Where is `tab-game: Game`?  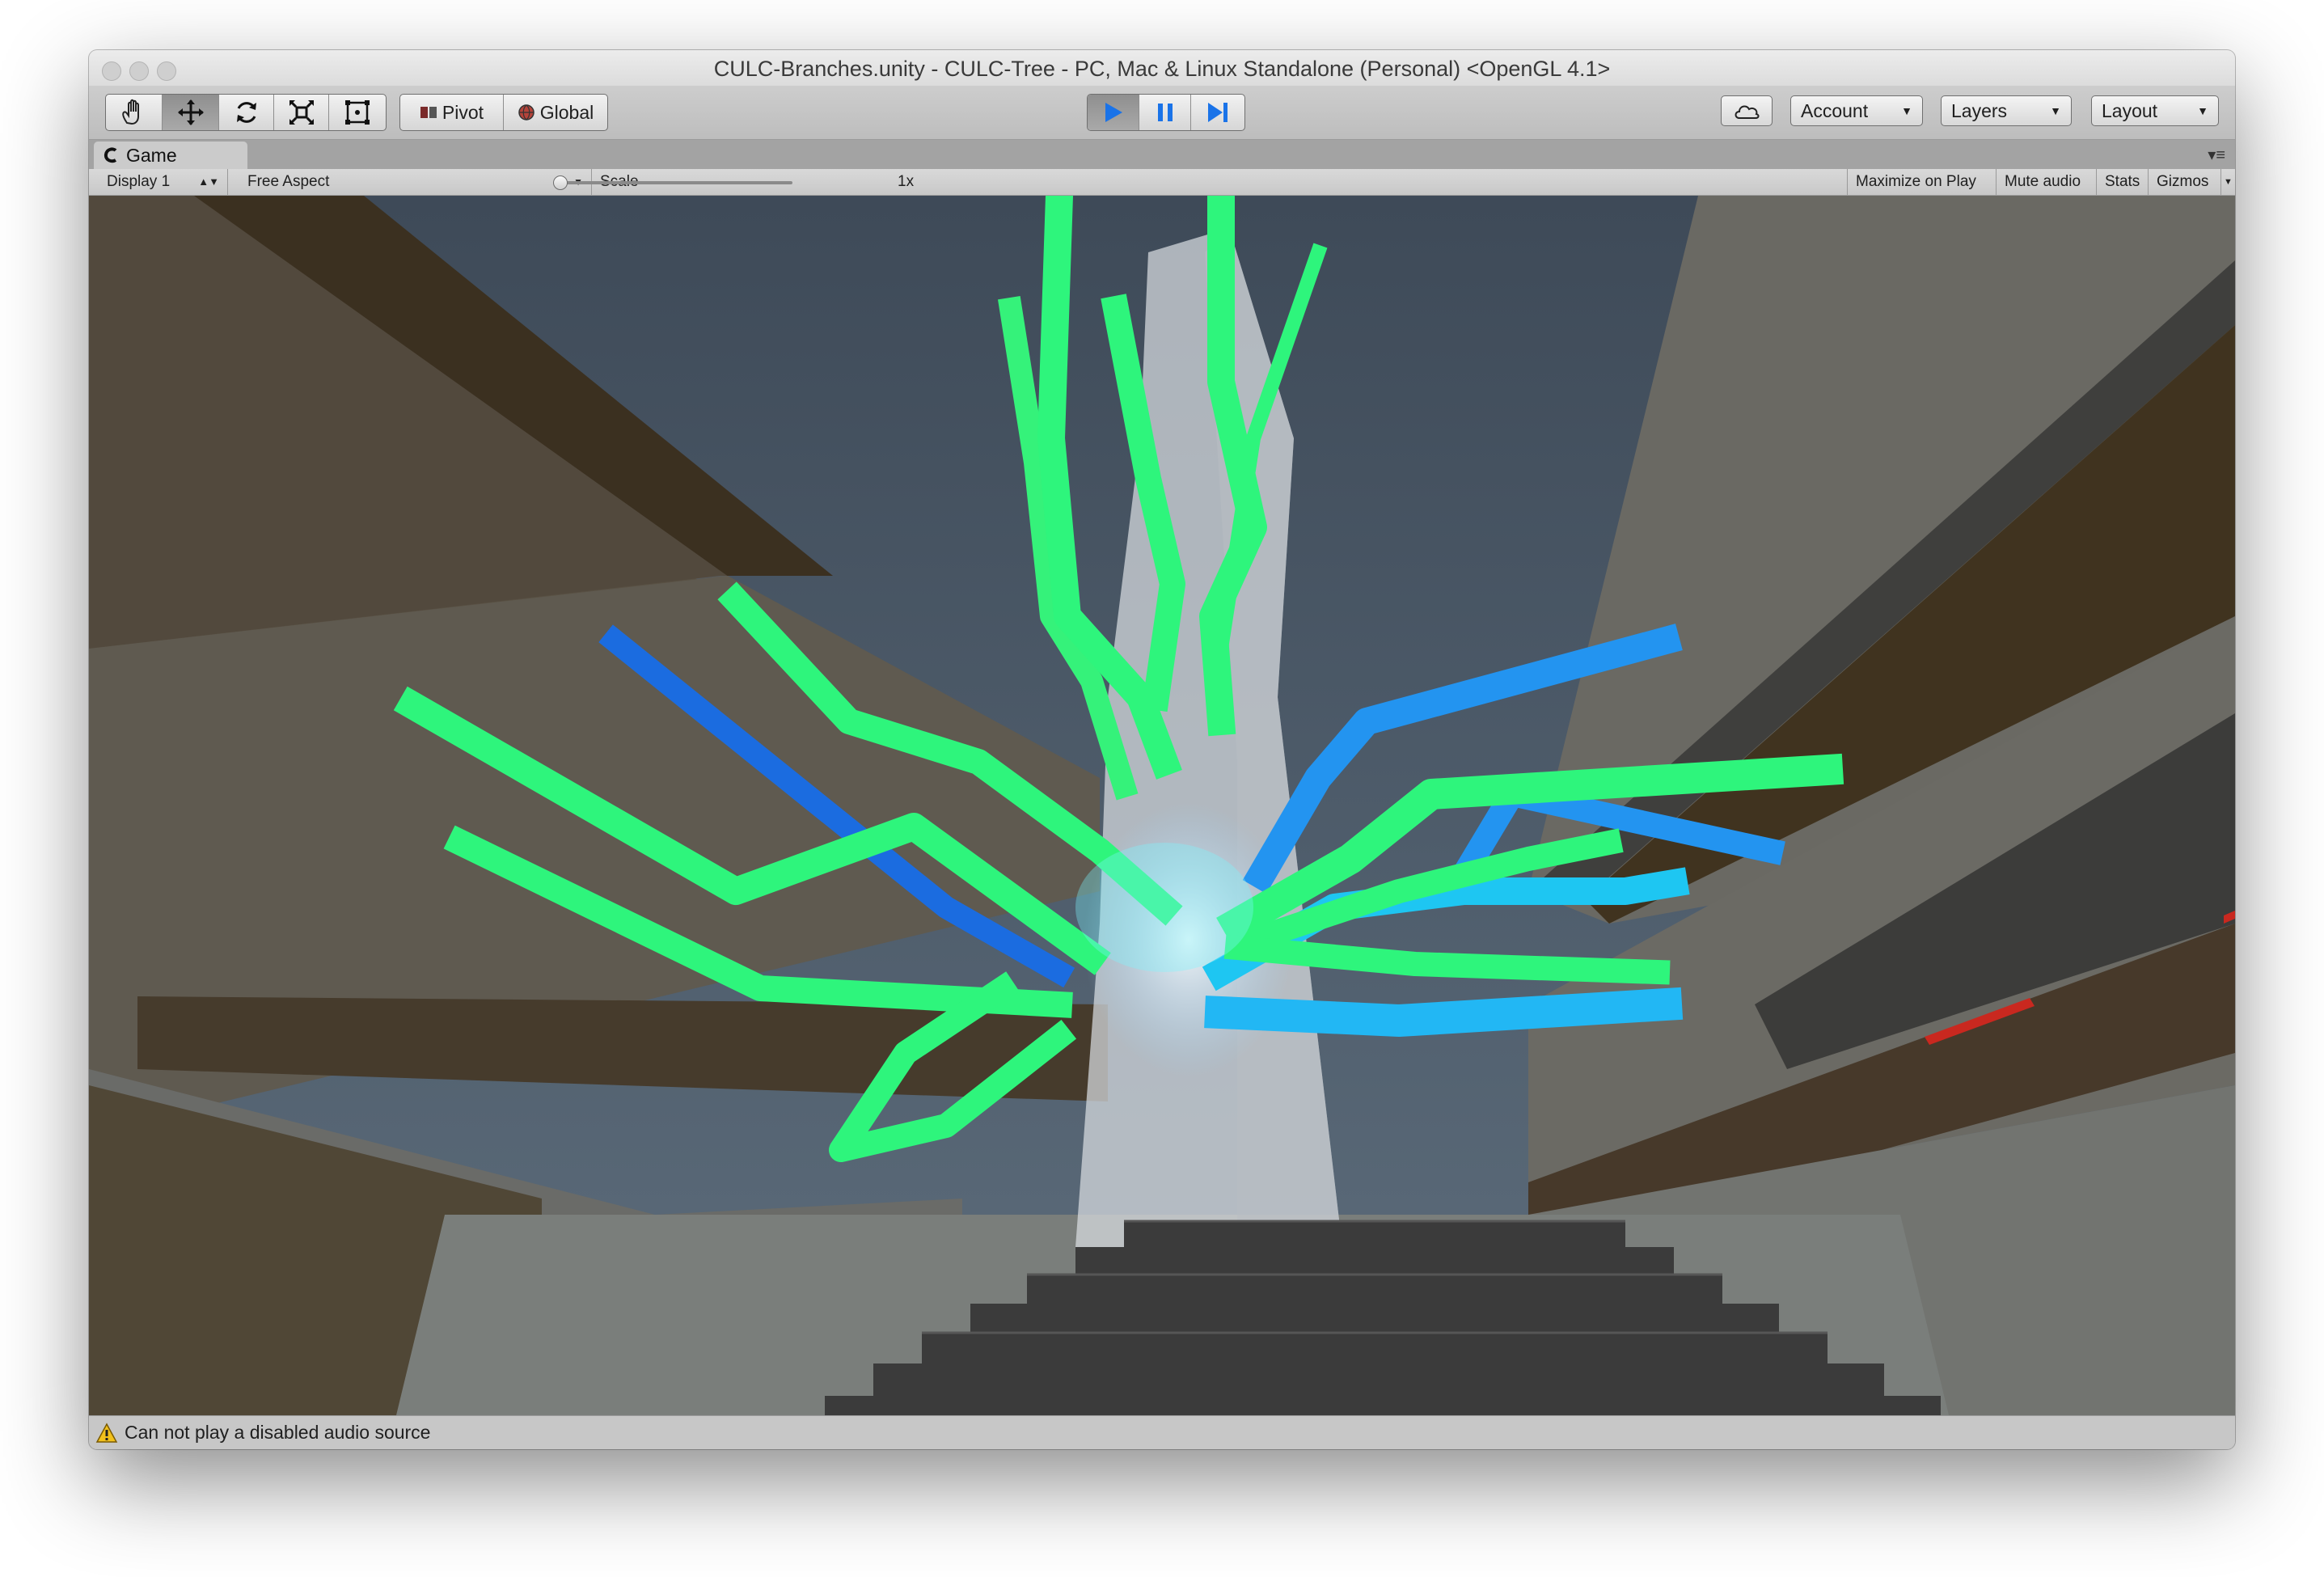
tab-game: Game is located at coordinates (170, 155).